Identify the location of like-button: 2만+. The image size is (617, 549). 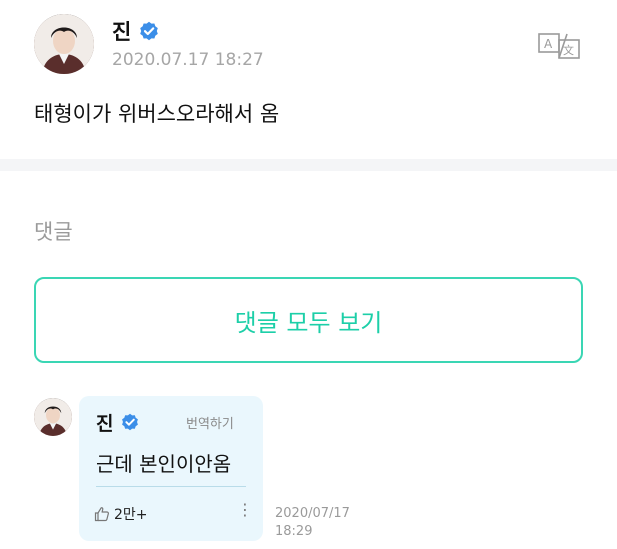
(121, 514).